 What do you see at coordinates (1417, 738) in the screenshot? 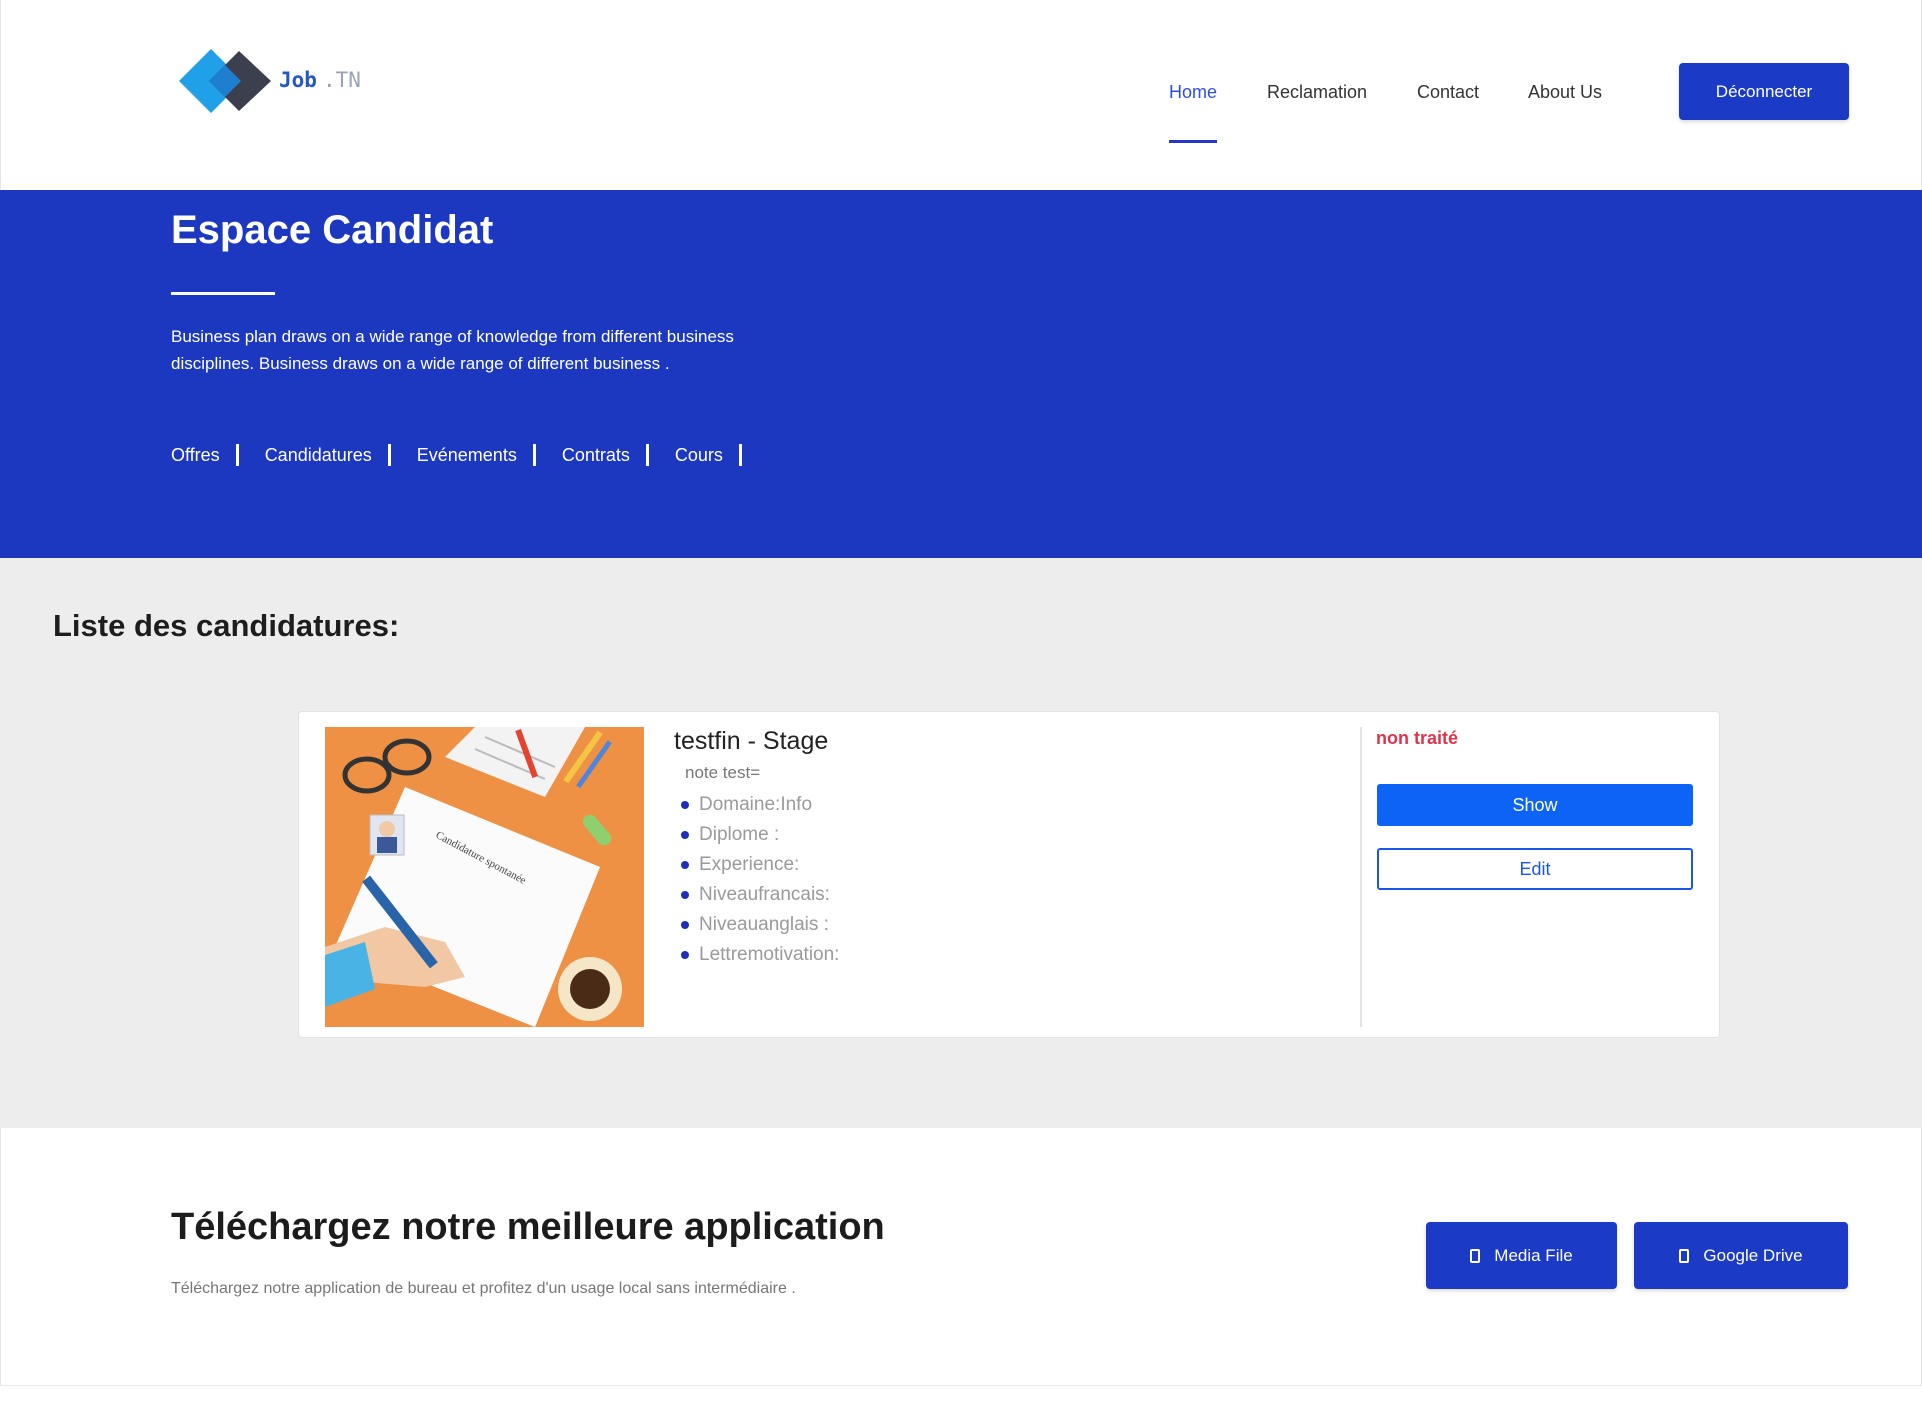
I see `status-badge: non traité` at bounding box center [1417, 738].